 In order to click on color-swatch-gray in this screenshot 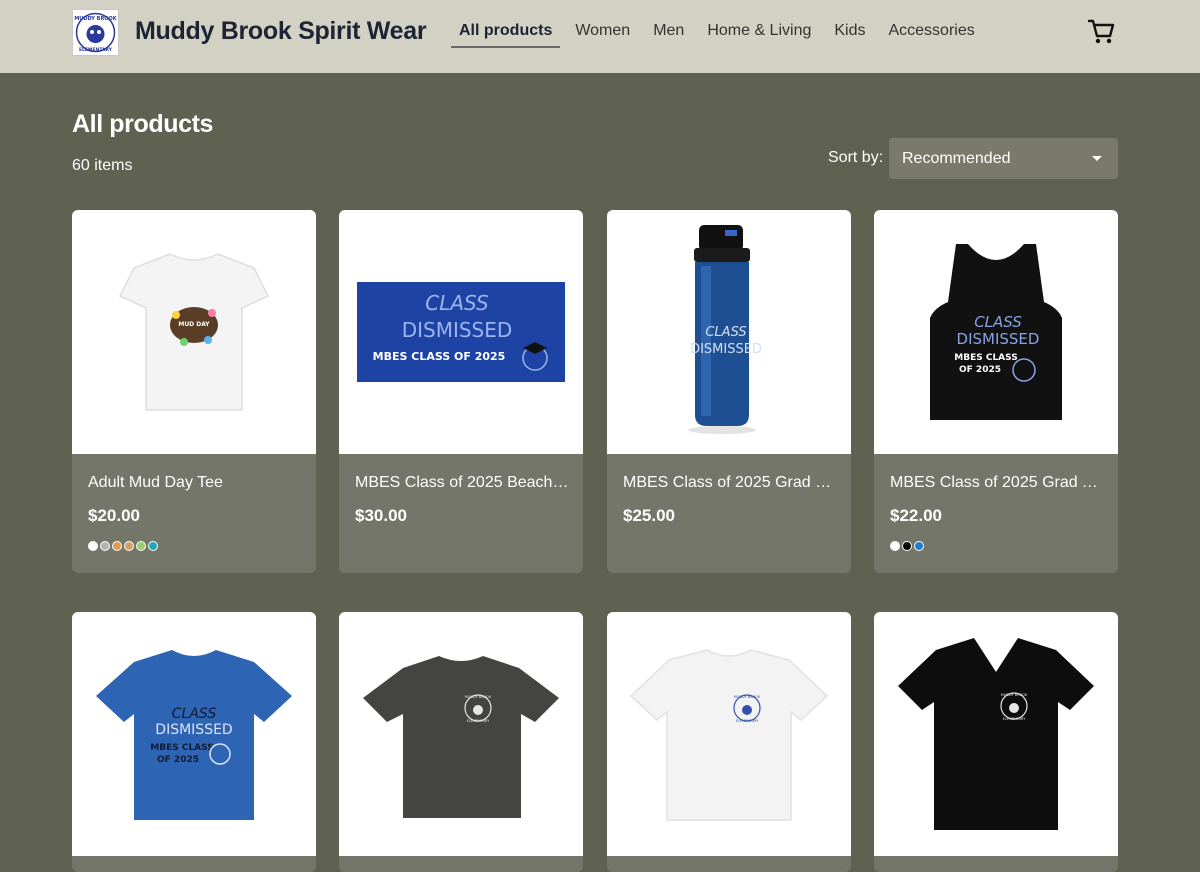, I will do `click(105, 546)`.